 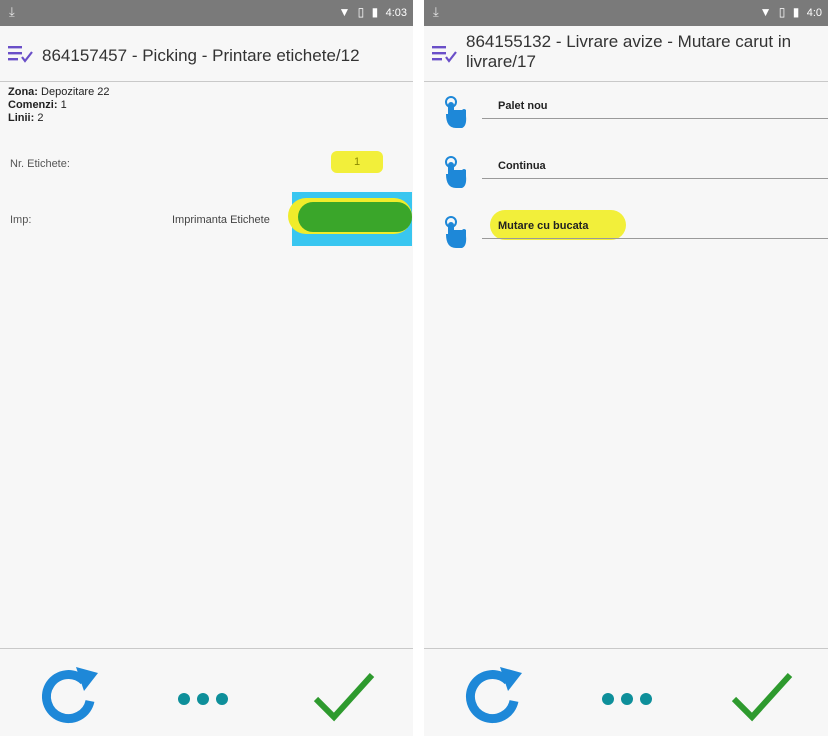 What do you see at coordinates (40, 118) in the screenshot?
I see `linii-value: 2` at bounding box center [40, 118].